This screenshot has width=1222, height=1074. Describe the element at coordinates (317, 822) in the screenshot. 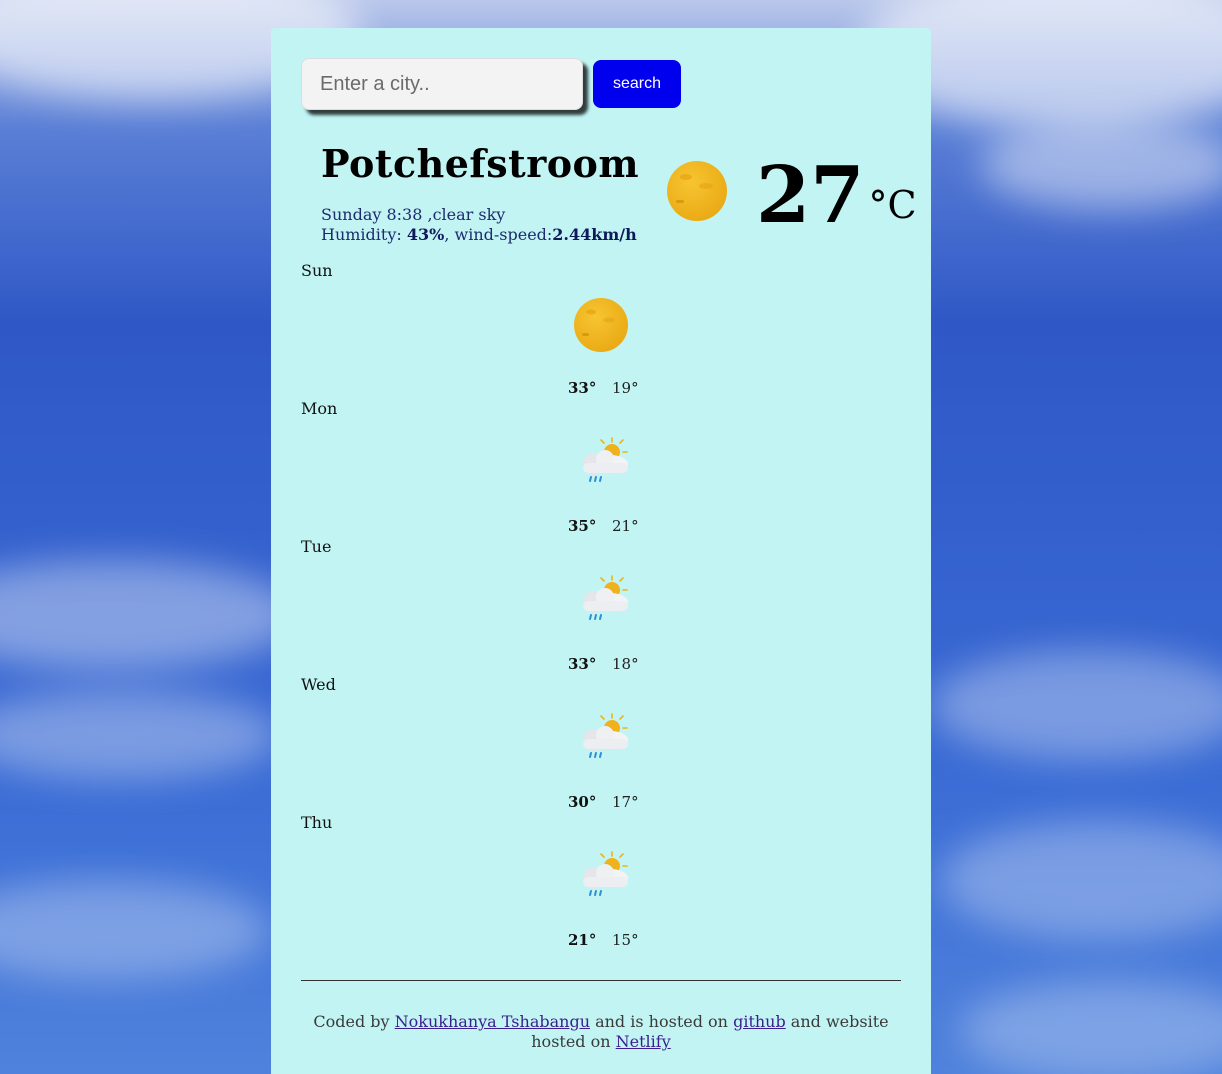

I see `forecast-day-name: Thu` at that location.